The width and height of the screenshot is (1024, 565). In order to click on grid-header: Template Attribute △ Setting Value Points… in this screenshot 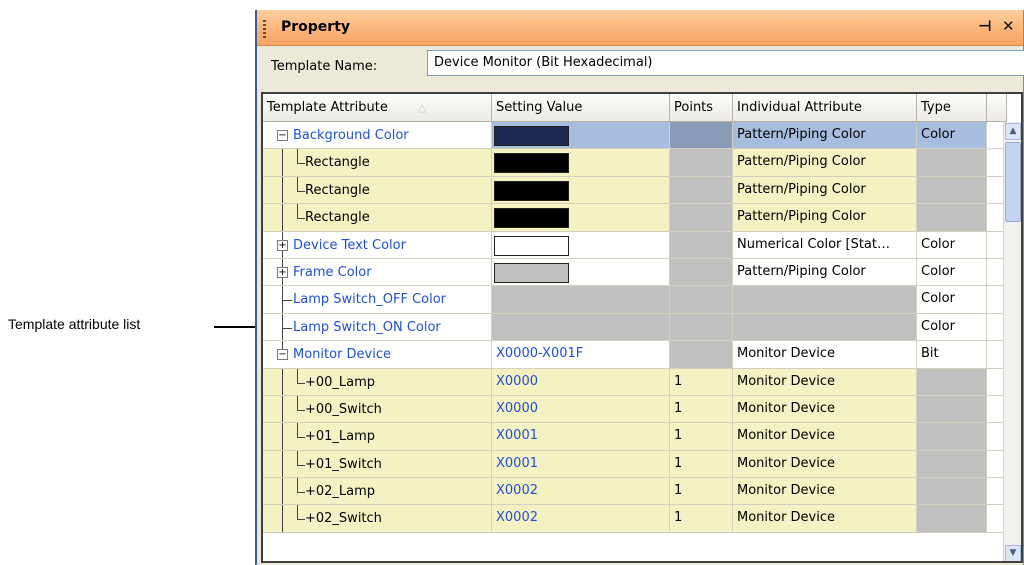, I will do `click(642, 108)`.